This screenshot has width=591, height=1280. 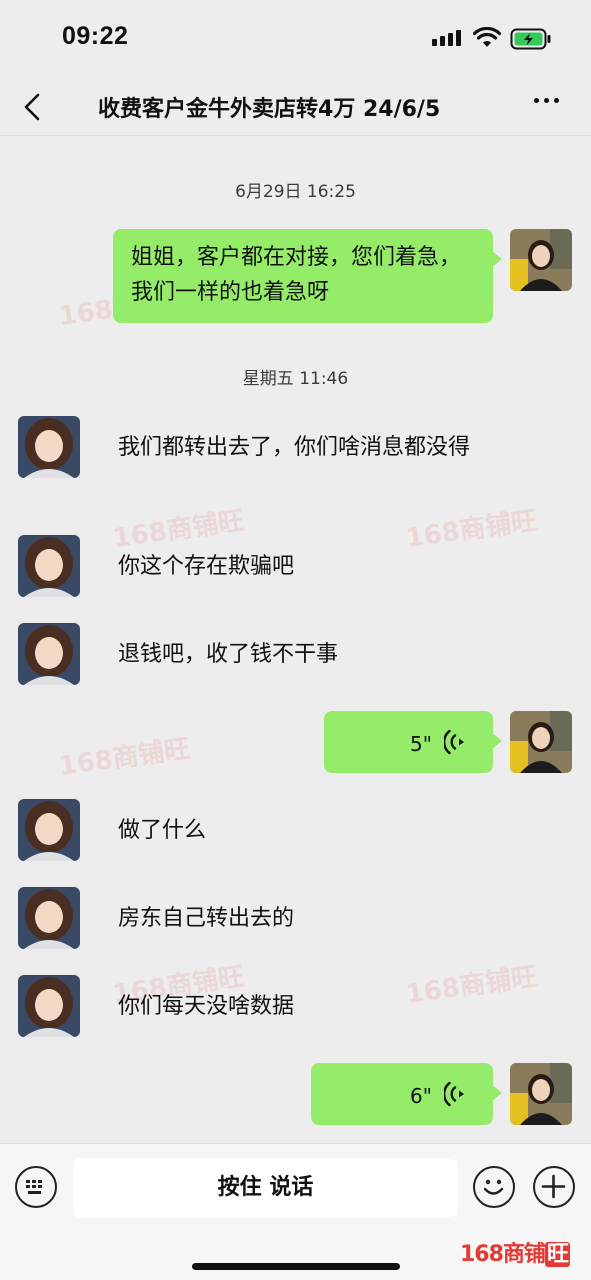 What do you see at coordinates (421, 1096) in the screenshot?
I see `voice-duration: 6"` at bounding box center [421, 1096].